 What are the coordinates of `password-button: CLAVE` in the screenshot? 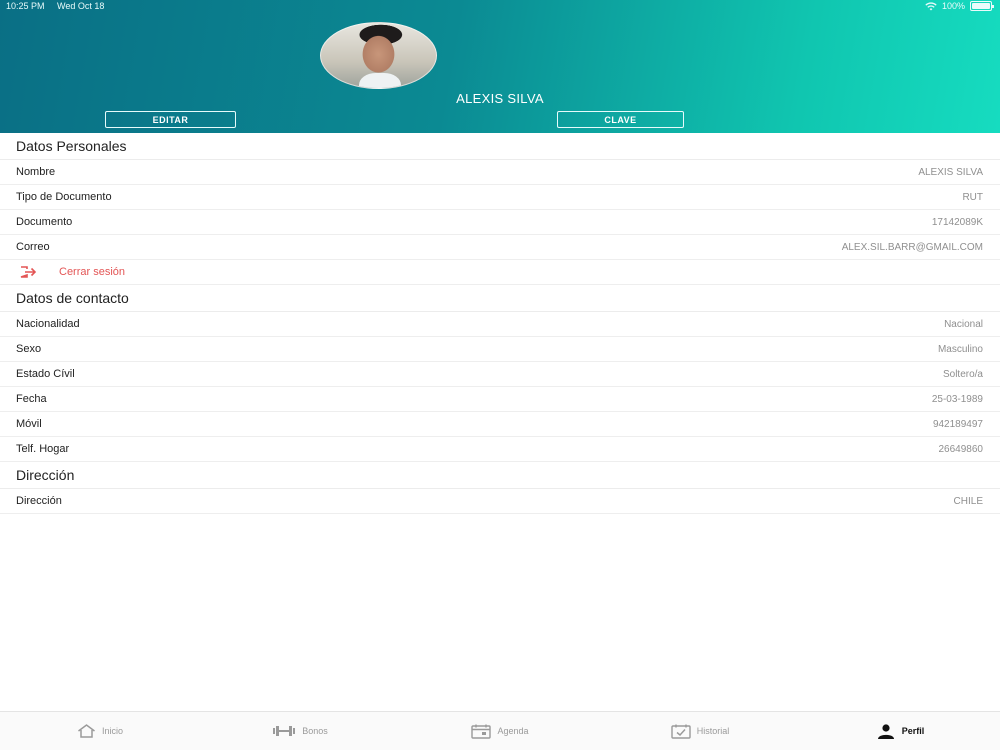 It's located at (620, 119).